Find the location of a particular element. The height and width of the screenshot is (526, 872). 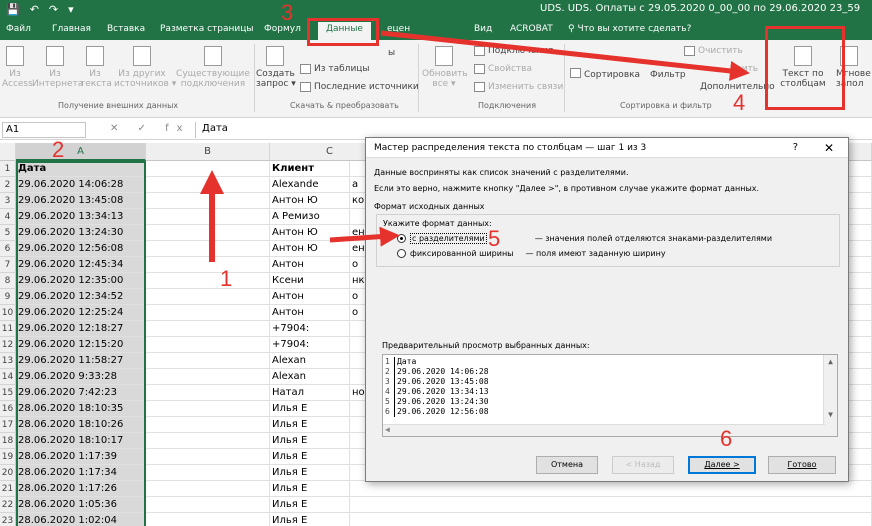

cell-a: 29.06.2020 12:25:24 is located at coordinates (81, 313).